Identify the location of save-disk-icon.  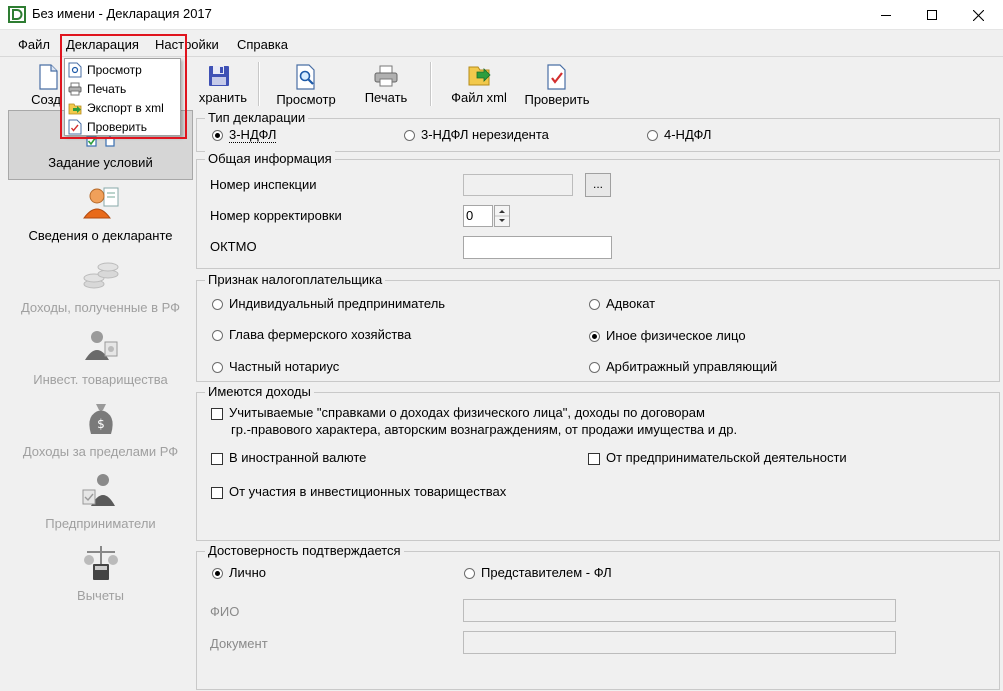
(219, 76).